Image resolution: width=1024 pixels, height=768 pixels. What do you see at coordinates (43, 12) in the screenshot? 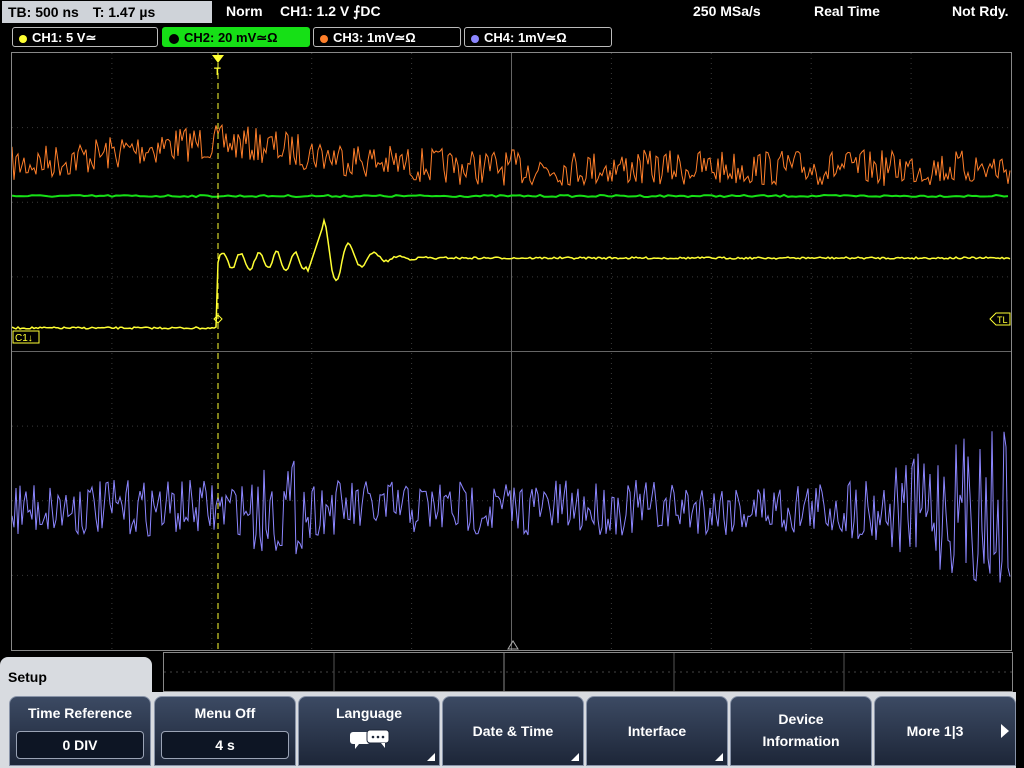
I see `timebase-value: TB: 500 ns` at bounding box center [43, 12].